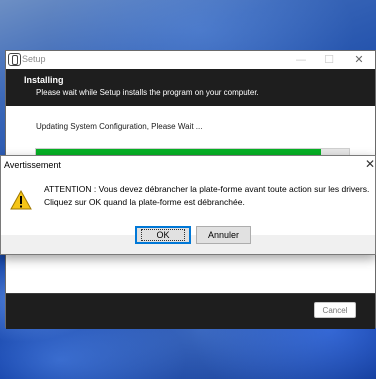  I want to click on dialog-titlebar: Avertissement ✕, so click(188, 165).